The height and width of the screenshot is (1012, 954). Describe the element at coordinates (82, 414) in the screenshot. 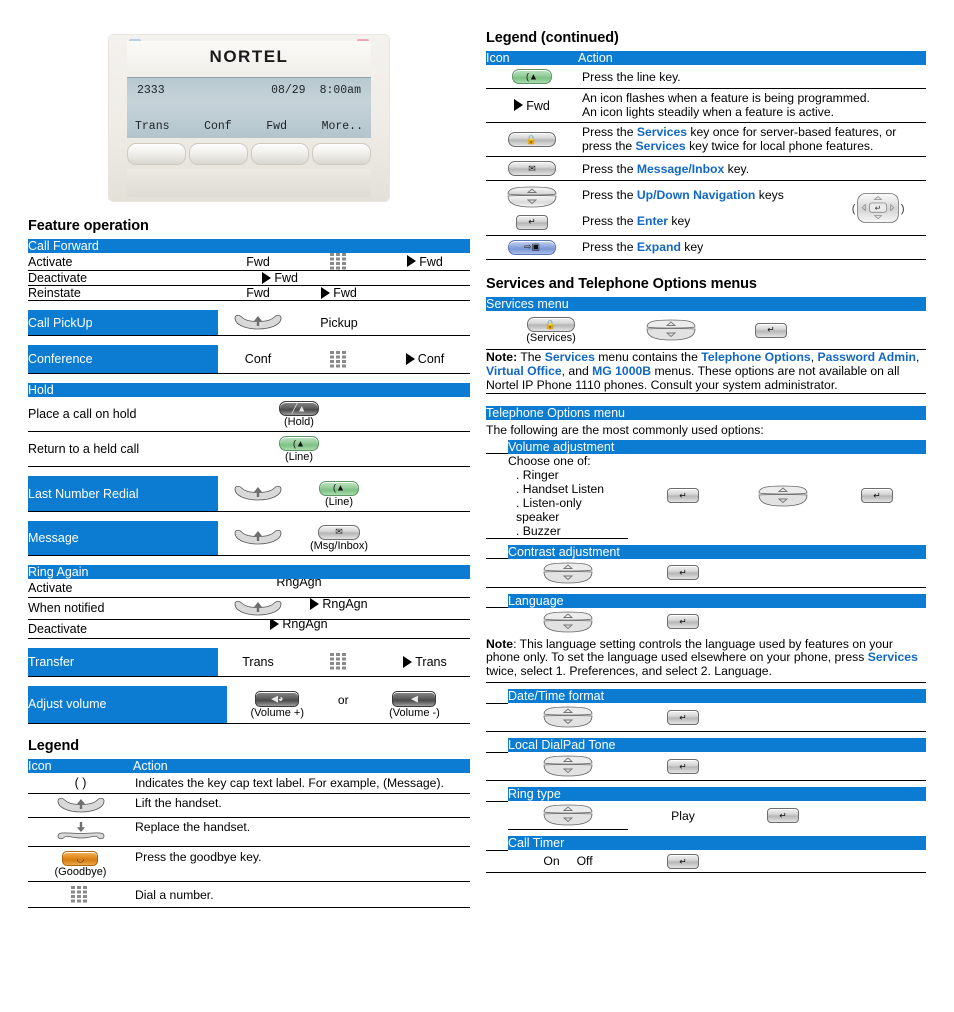

I see `row-label-place-on-hold: Place a call on hold` at that location.